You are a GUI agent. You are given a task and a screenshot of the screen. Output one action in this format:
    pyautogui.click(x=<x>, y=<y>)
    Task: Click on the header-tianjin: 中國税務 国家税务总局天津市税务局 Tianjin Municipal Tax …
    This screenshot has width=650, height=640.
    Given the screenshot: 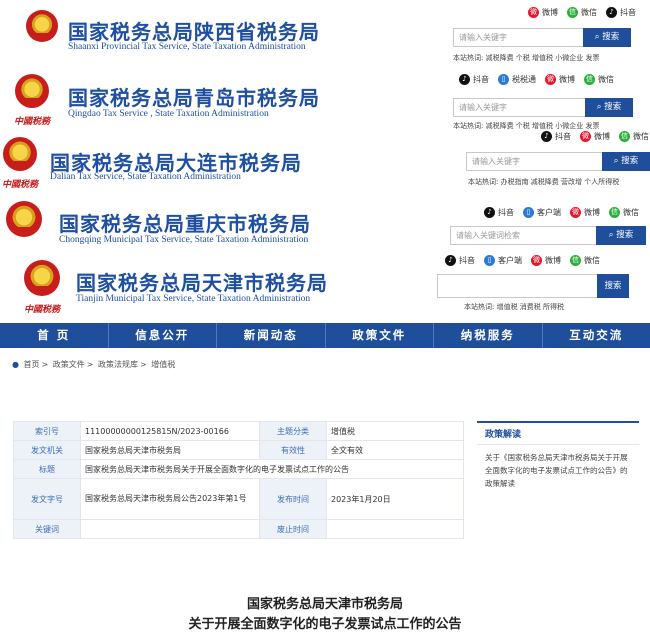 What is the action you would take?
    pyautogui.click(x=325, y=288)
    